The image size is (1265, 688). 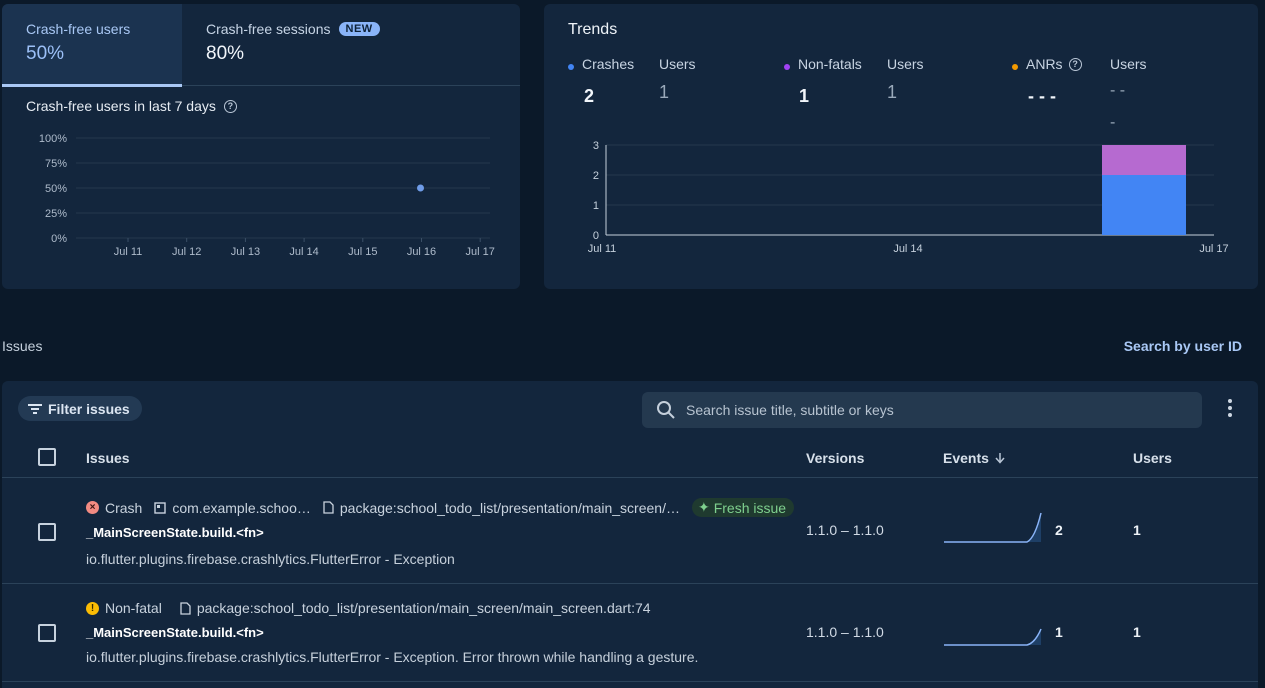 What do you see at coordinates (835, 458) in the screenshot?
I see `column-header-versions: Versions` at bounding box center [835, 458].